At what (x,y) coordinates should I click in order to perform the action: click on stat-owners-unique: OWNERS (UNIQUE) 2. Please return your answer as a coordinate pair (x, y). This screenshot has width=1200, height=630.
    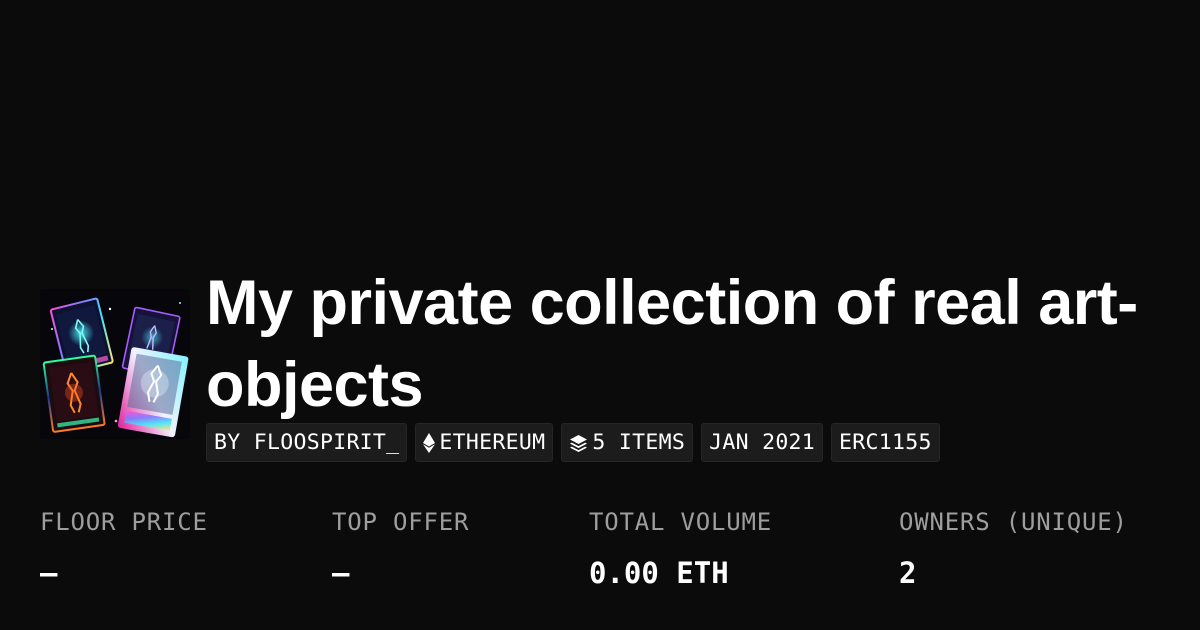
    Looking at the image, I should click on (1013, 548).